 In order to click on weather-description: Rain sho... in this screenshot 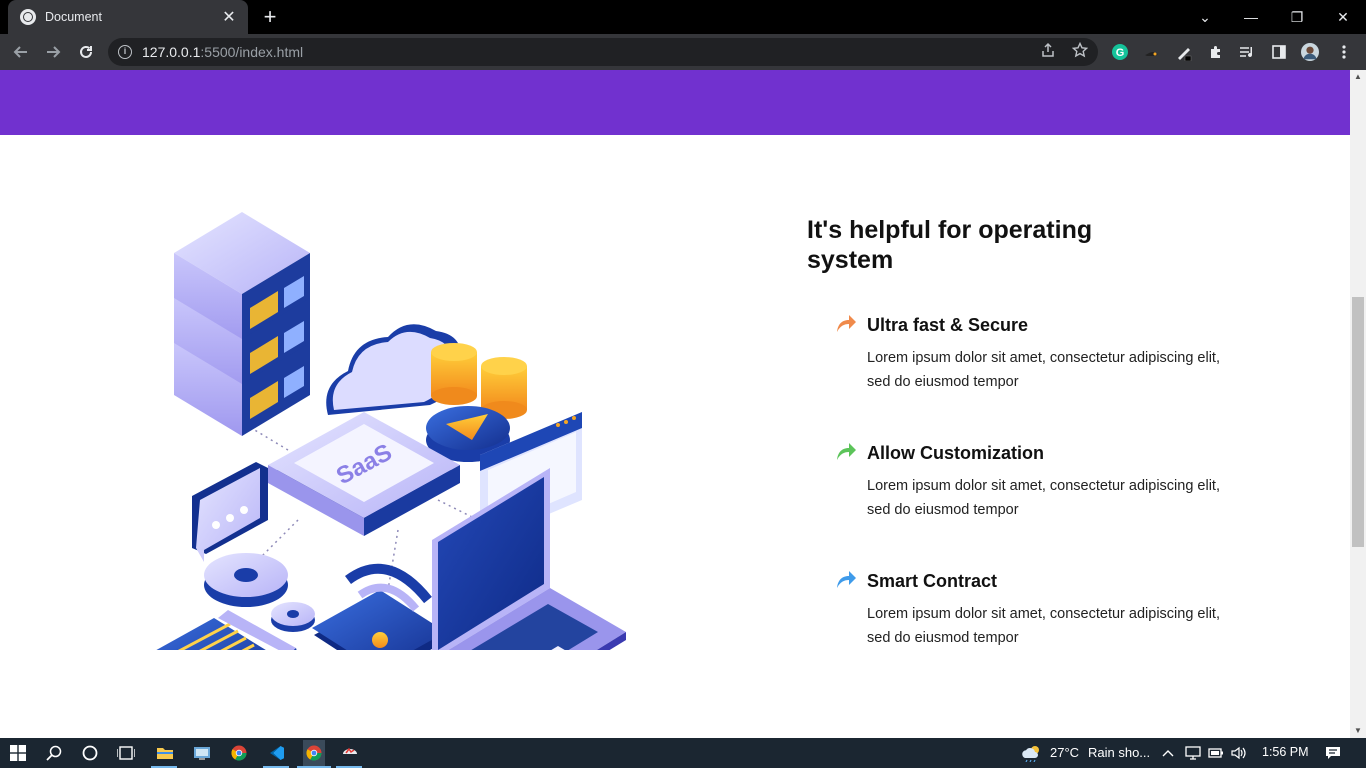, I will do `click(1119, 752)`.